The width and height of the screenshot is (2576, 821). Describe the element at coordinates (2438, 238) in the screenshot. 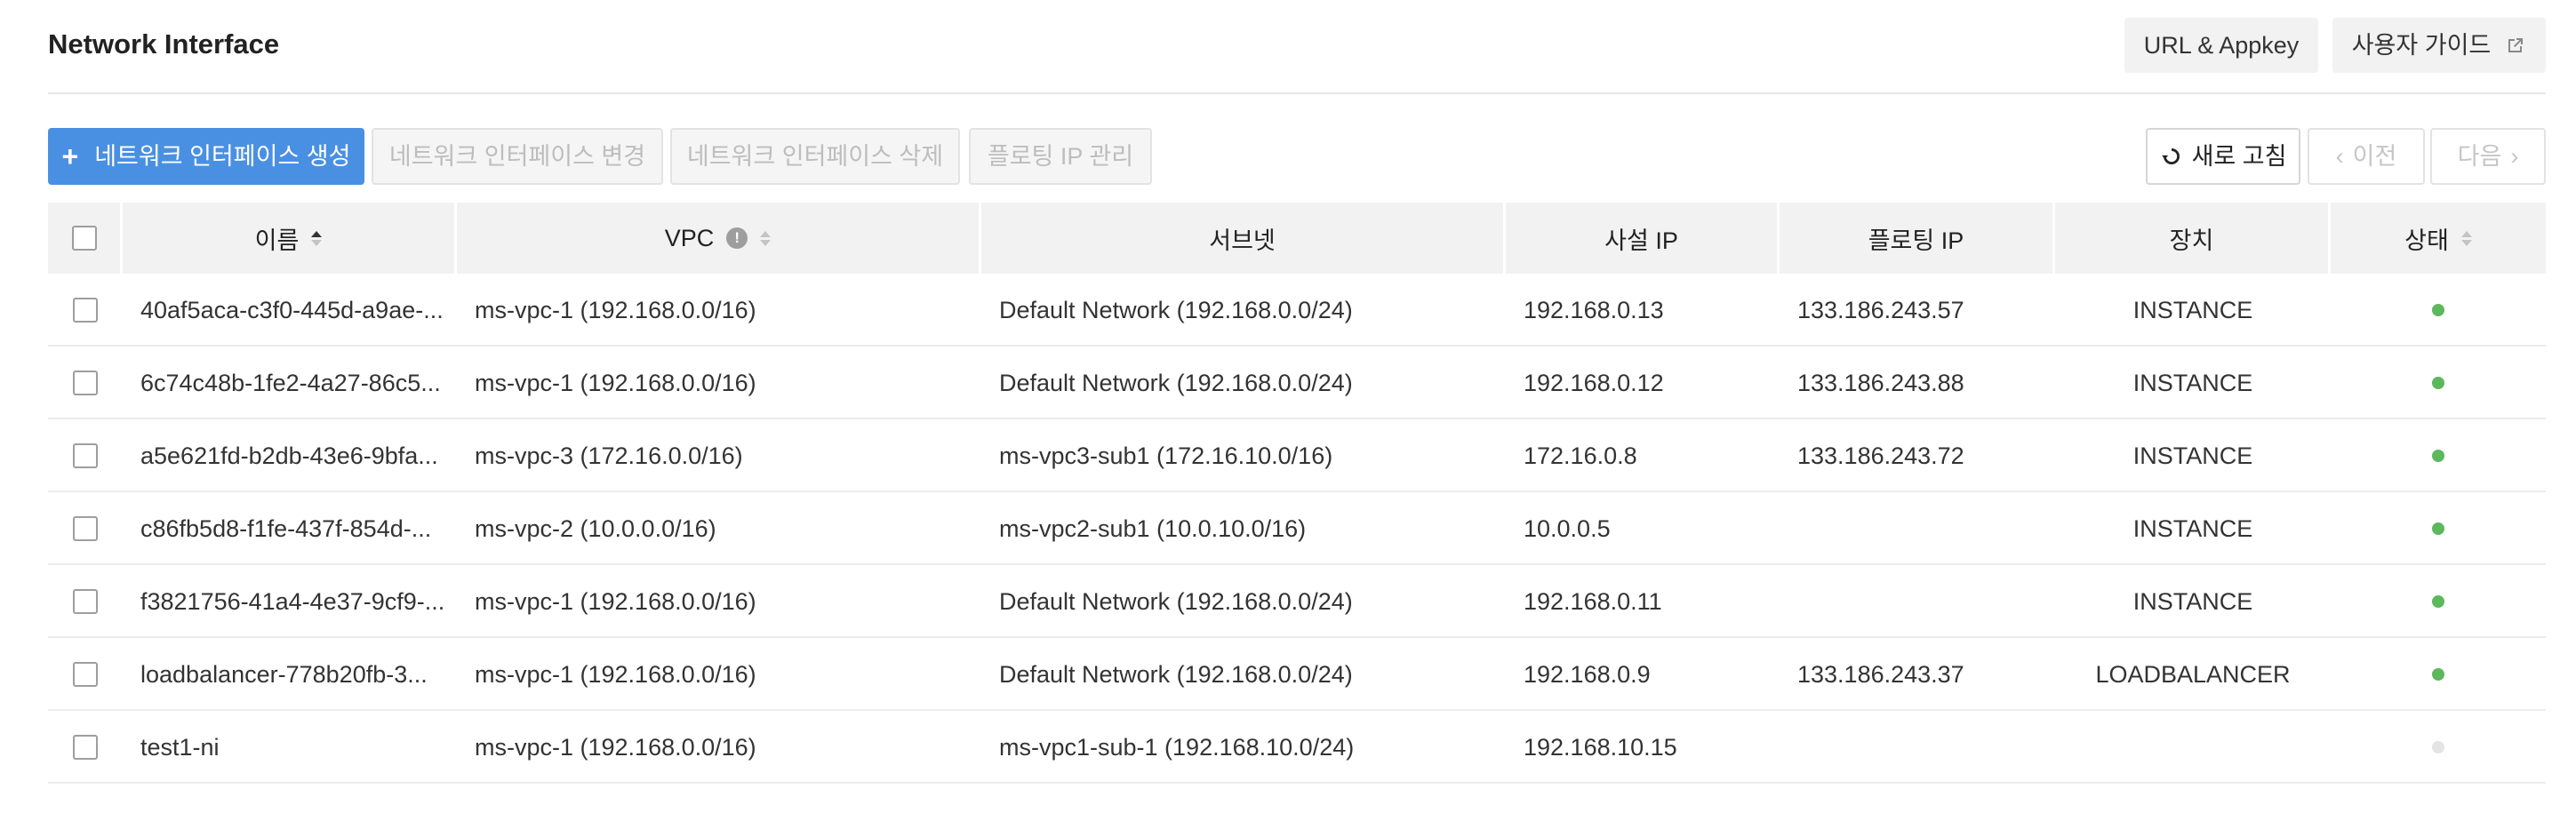

I see `column-header-status: 상태` at that location.